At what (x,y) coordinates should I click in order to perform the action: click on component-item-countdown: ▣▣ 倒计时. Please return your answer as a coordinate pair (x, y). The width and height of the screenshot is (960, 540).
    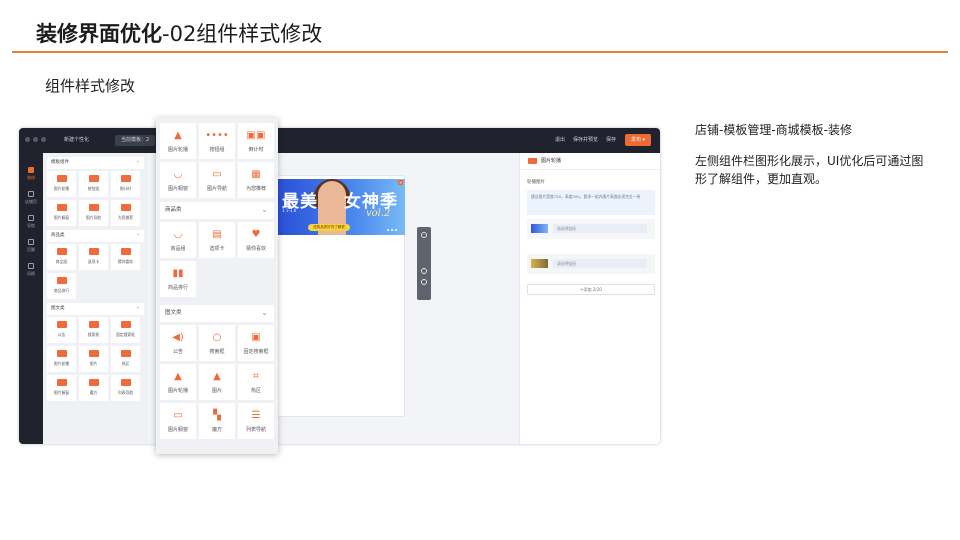
    Looking at the image, I should click on (256, 141).